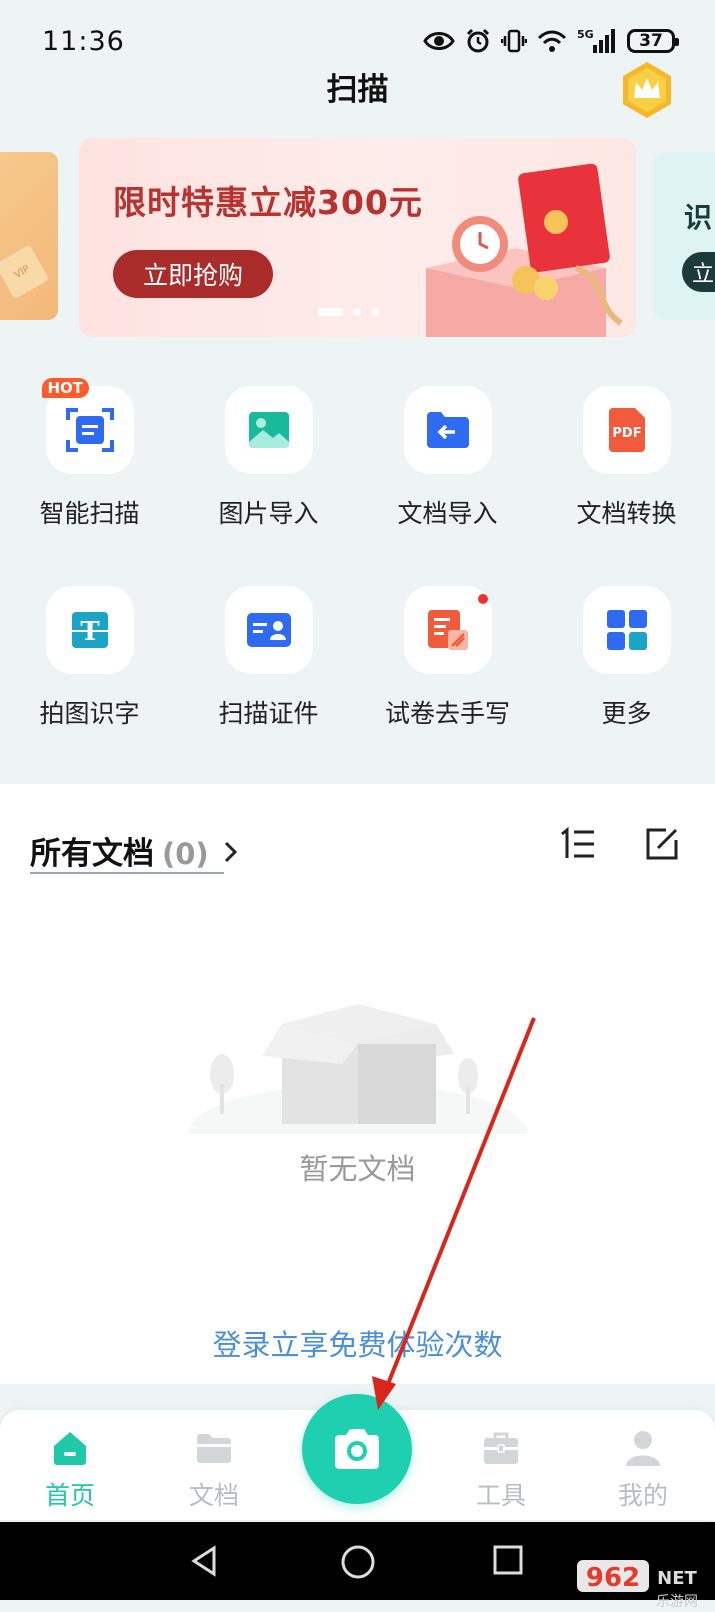  I want to click on battery-level: 37, so click(651, 41).